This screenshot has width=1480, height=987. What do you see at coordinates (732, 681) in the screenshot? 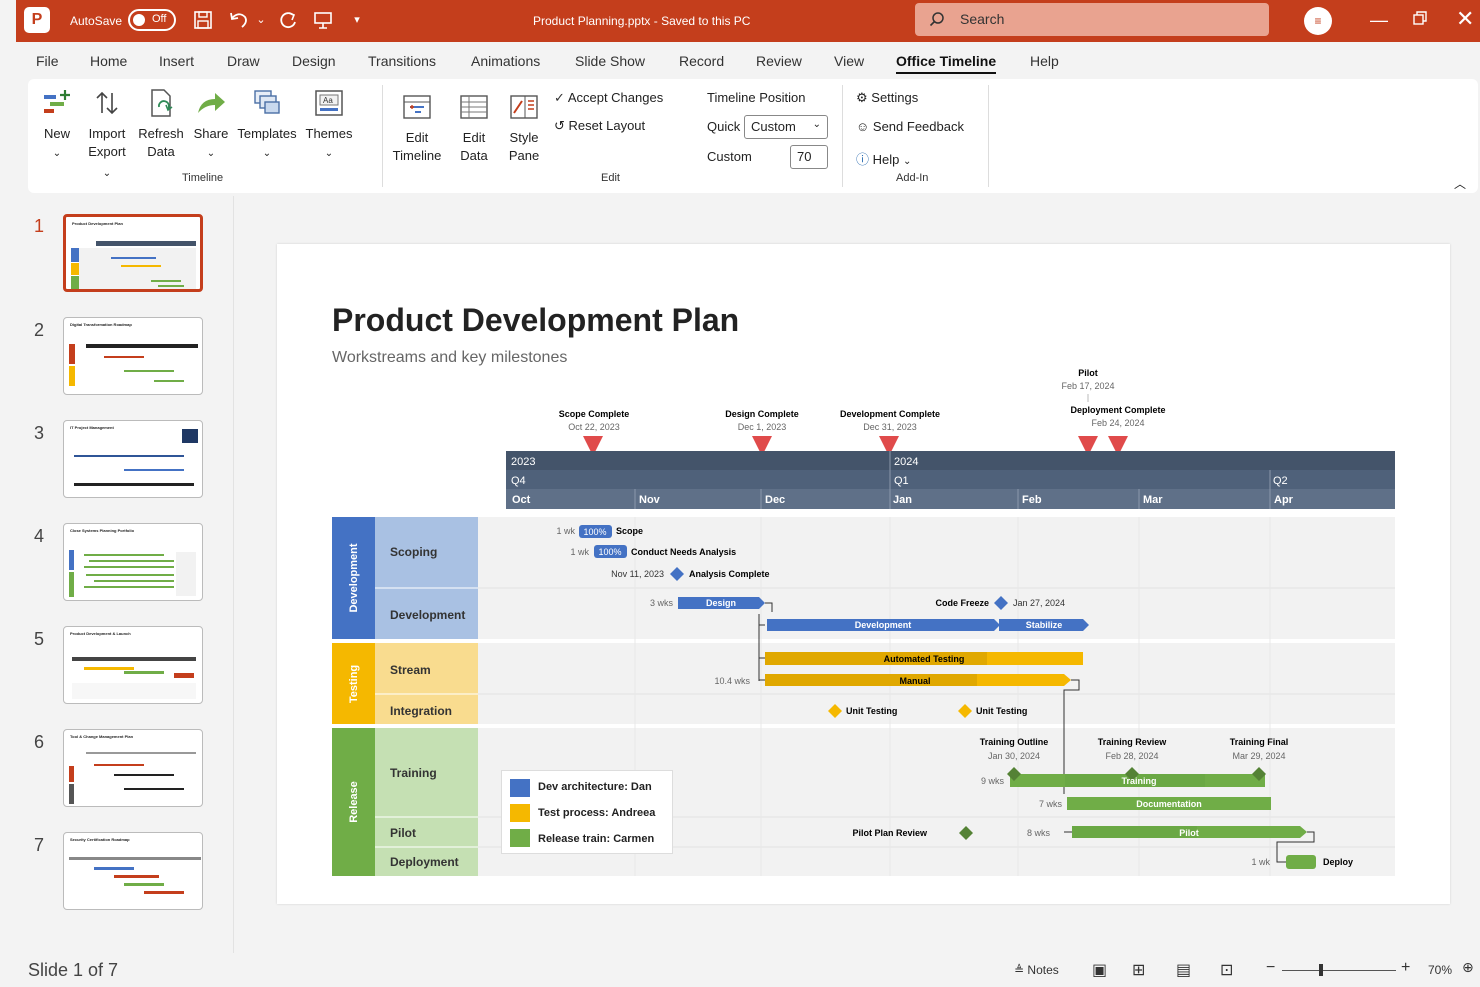
I see `task-duration: 10.4 wks` at bounding box center [732, 681].